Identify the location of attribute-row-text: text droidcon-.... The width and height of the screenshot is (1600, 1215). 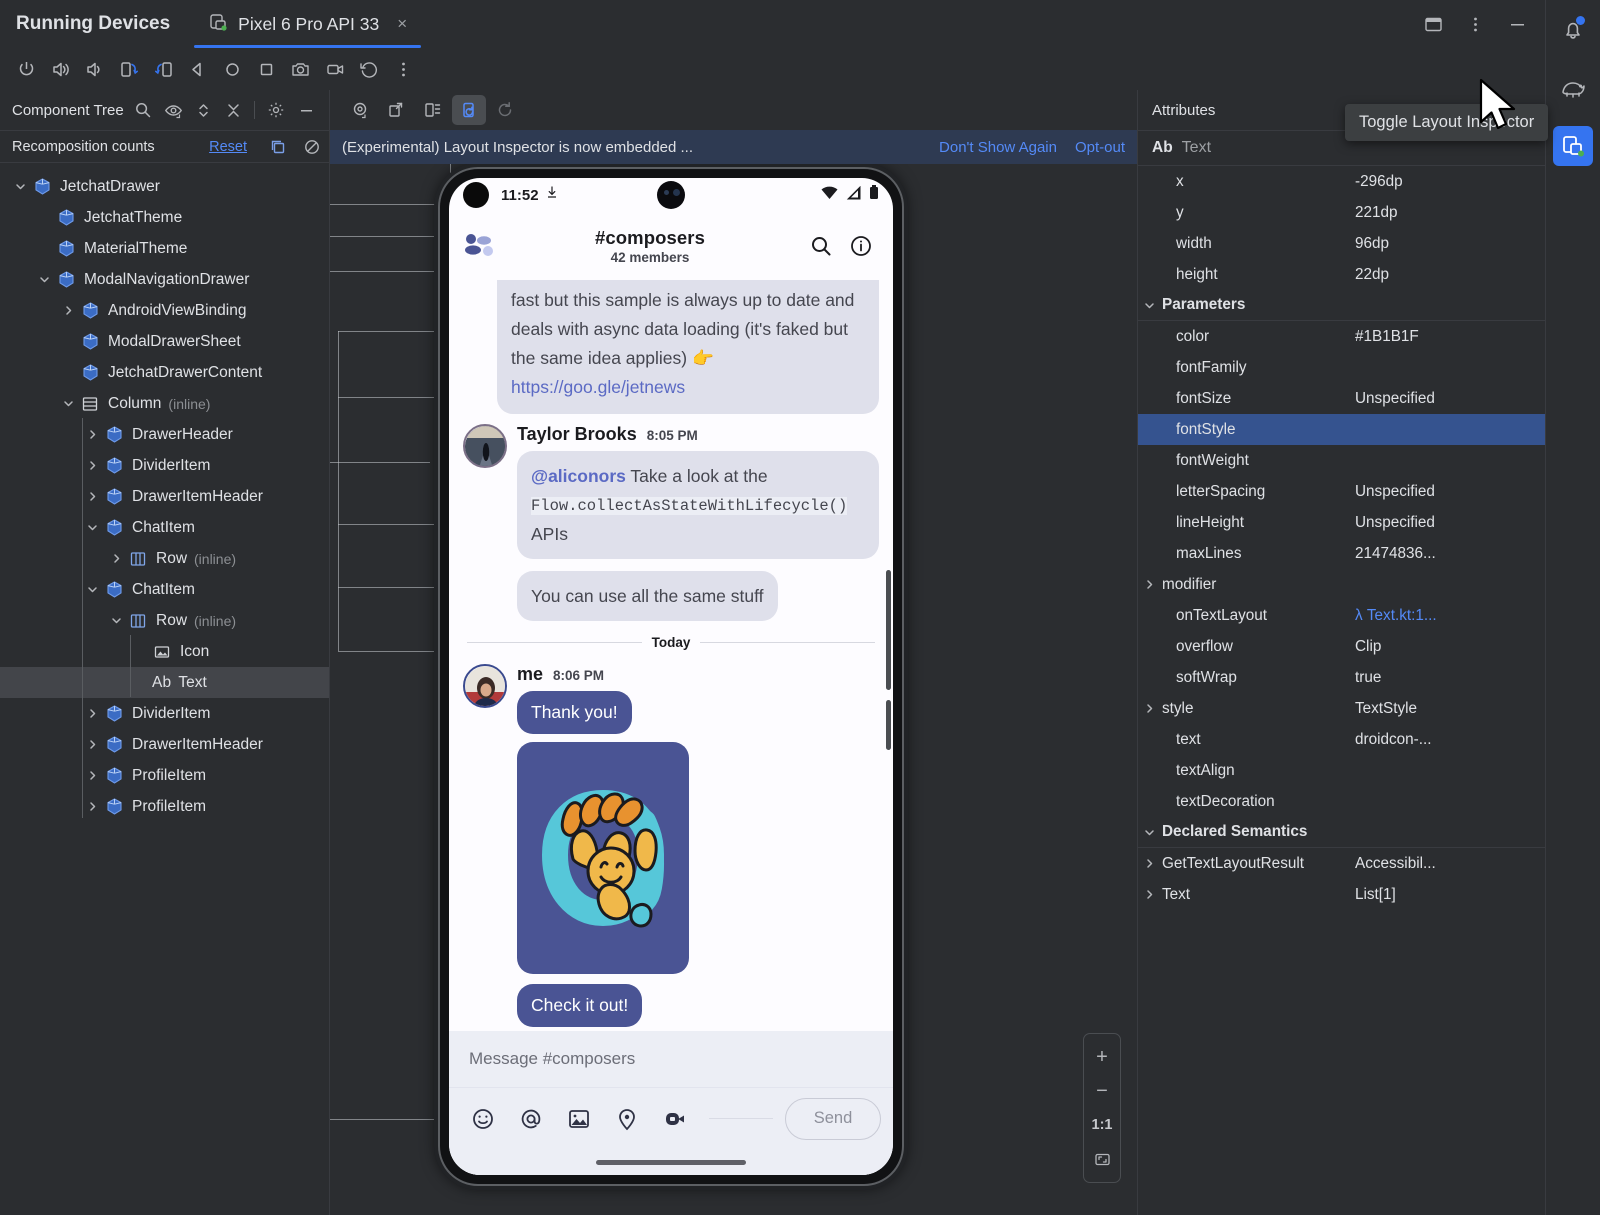
(1341, 739).